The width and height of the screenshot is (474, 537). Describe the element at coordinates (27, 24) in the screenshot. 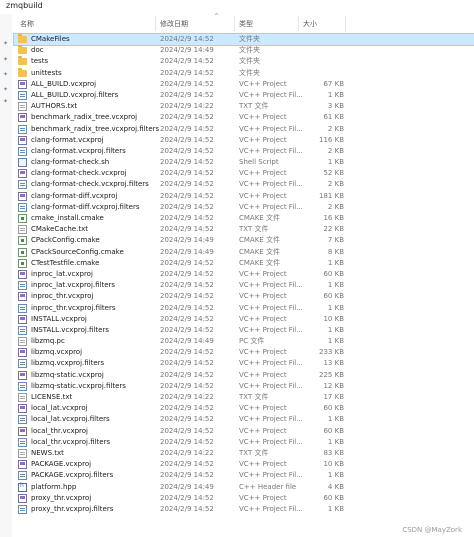

I see `column-header-name: 名称` at that location.